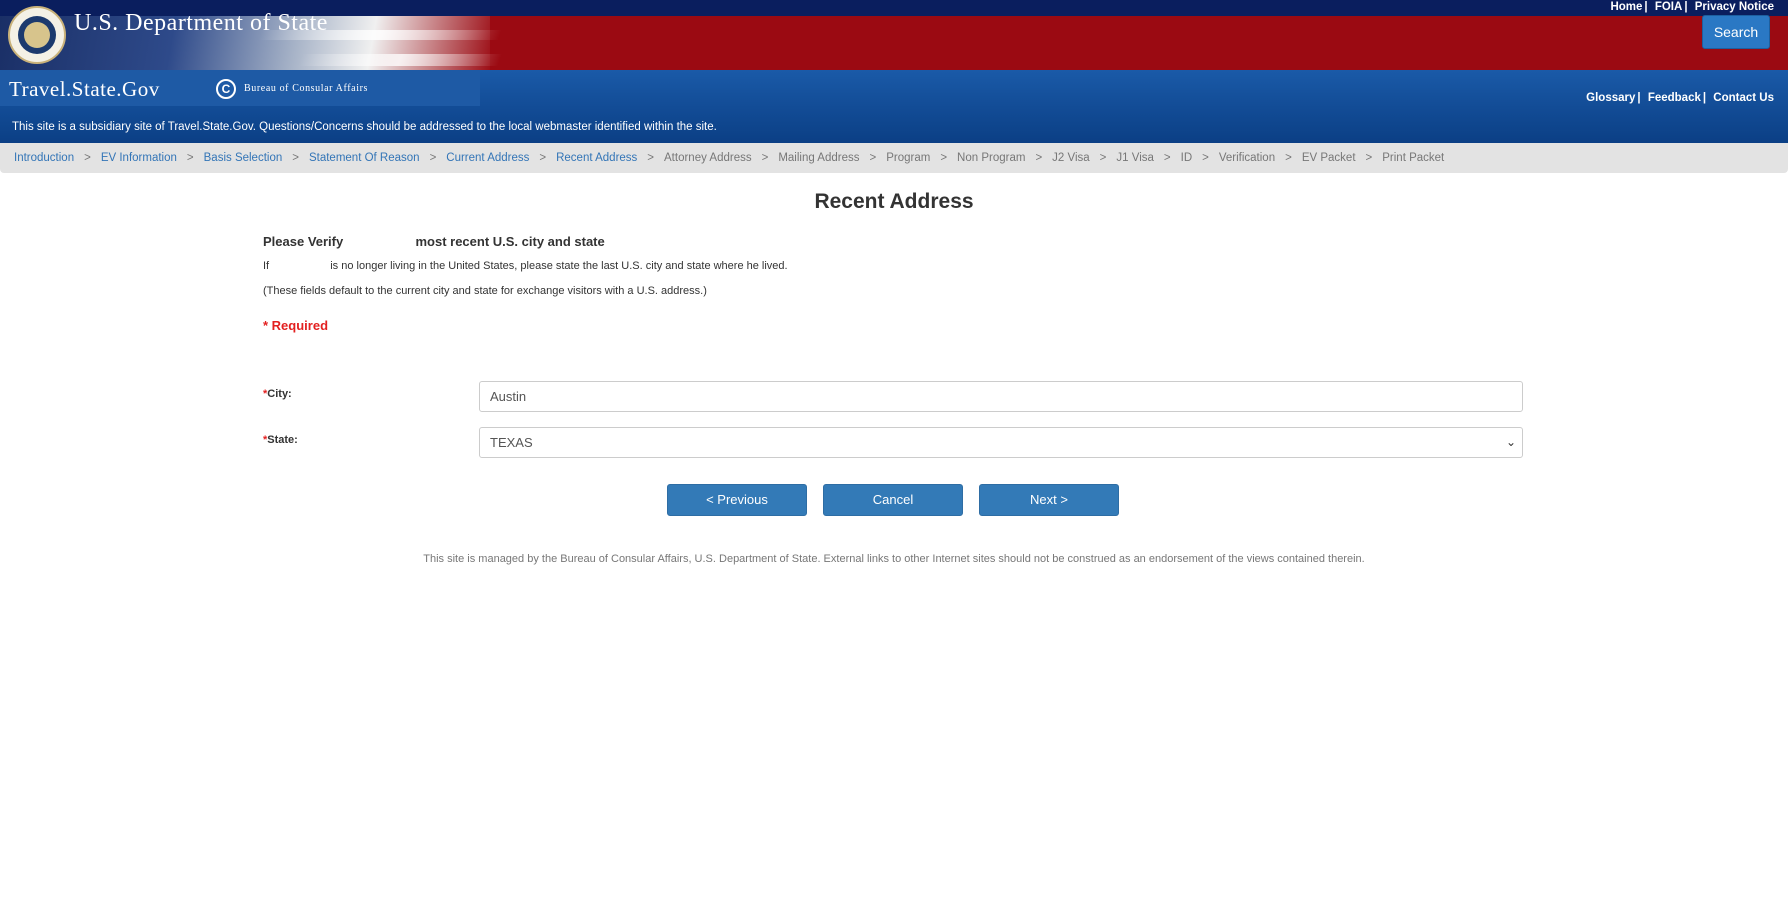  Describe the element at coordinates (1186, 158) in the screenshot. I see `breadcrumb-item-id: ID` at that location.